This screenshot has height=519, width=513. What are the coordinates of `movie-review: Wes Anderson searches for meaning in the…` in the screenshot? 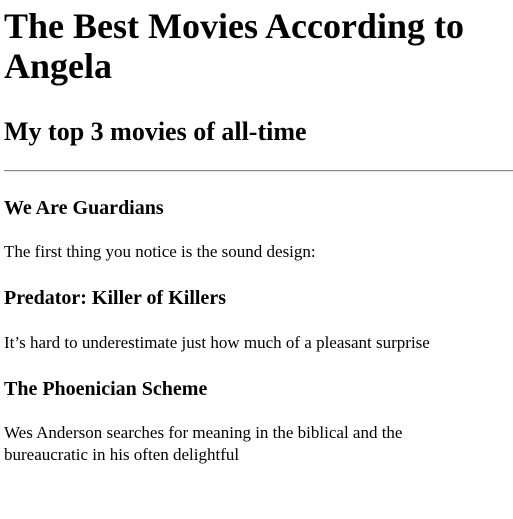 It's located at (203, 443).